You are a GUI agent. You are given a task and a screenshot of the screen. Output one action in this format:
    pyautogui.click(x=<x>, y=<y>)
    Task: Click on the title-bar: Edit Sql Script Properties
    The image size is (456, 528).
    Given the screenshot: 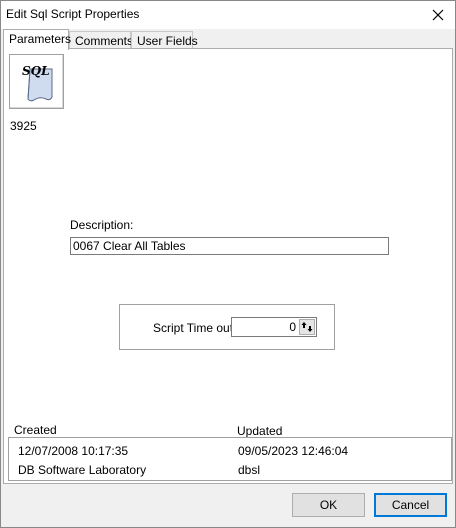 What is the action you would take?
    pyautogui.click(x=228, y=15)
    